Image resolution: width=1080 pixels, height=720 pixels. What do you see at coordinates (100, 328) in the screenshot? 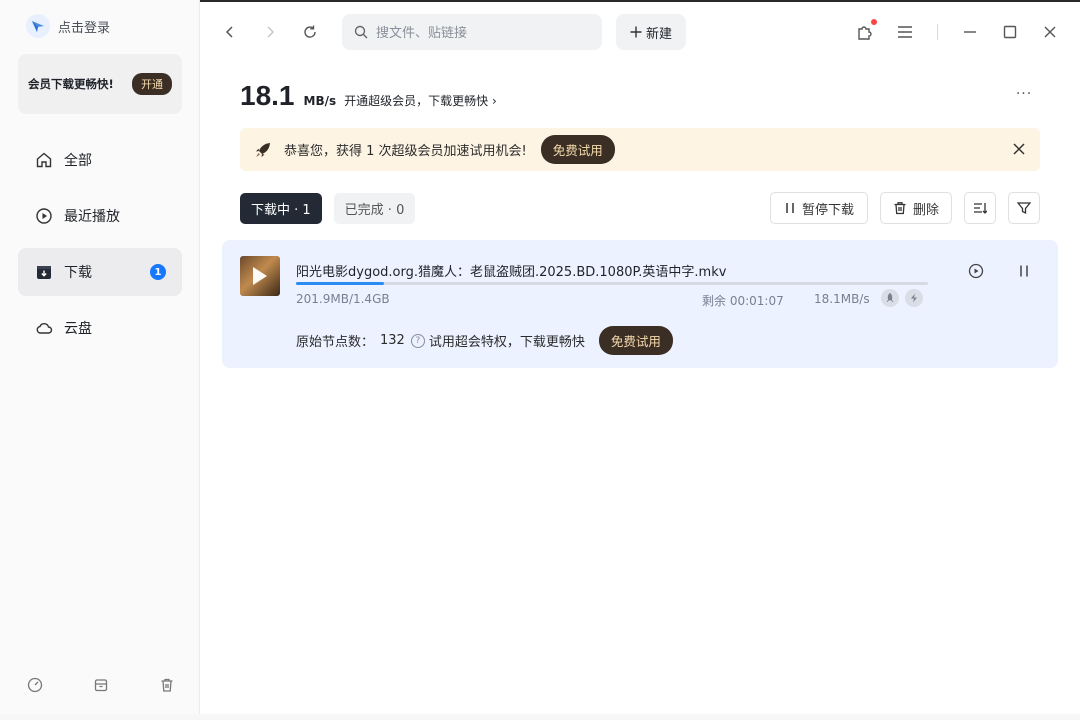
I see `sidebar-item-cloud: 云盘` at bounding box center [100, 328].